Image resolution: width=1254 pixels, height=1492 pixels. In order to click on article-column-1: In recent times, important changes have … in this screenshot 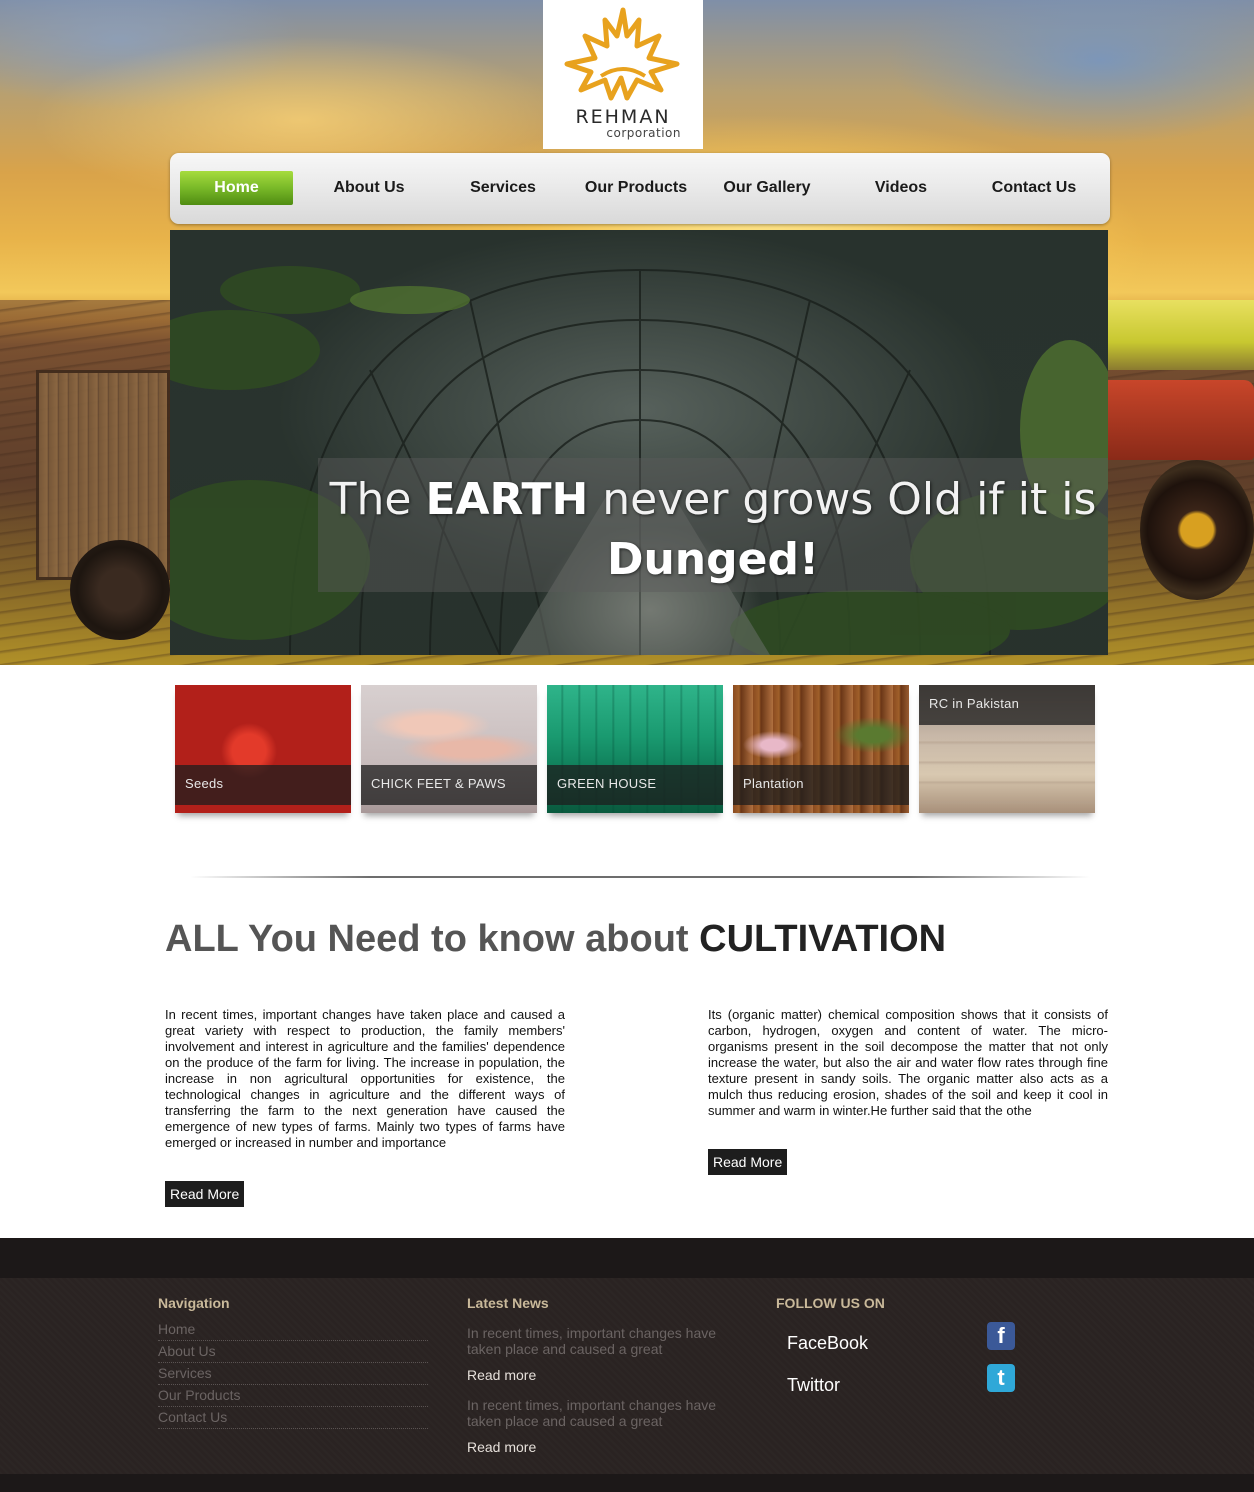, I will do `click(365, 1078)`.